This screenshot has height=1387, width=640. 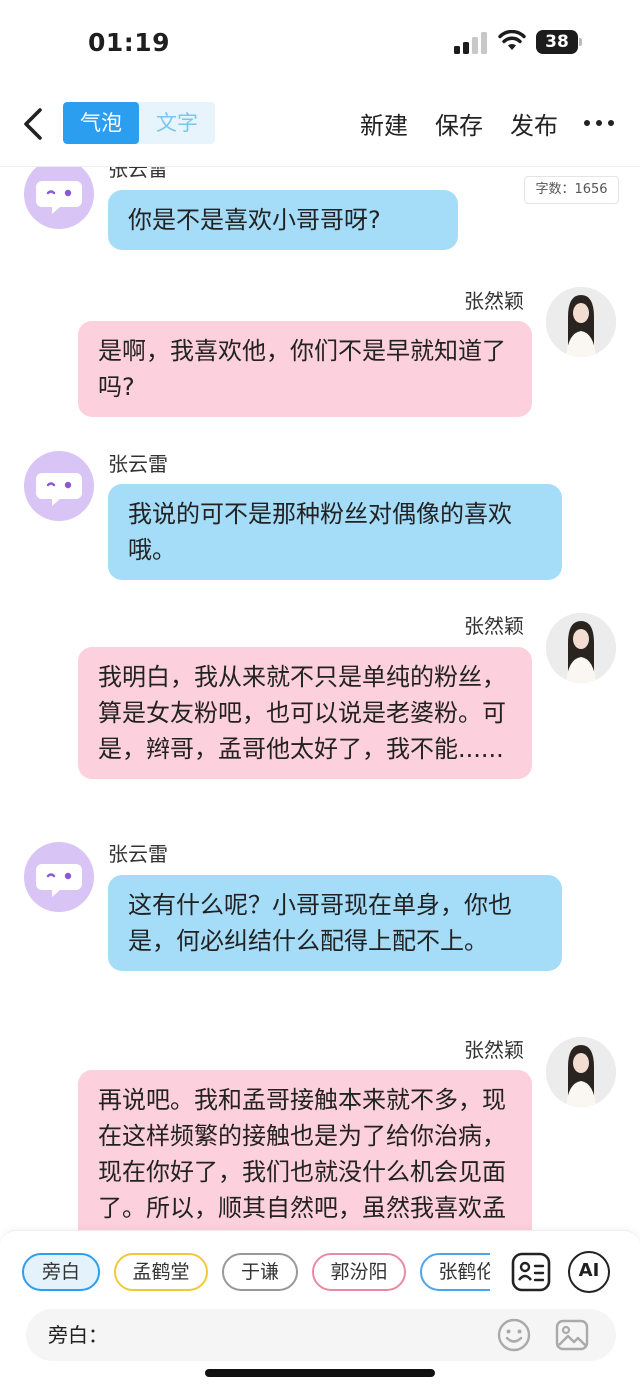 What do you see at coordinates (320, 1373) in the screenshot?
I see `home-indicator` at bounding box center [320, 1373].